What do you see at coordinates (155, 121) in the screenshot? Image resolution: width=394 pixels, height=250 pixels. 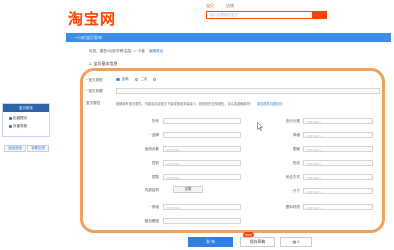 I see `field-label: 货号` at bounding box center [155, 121].